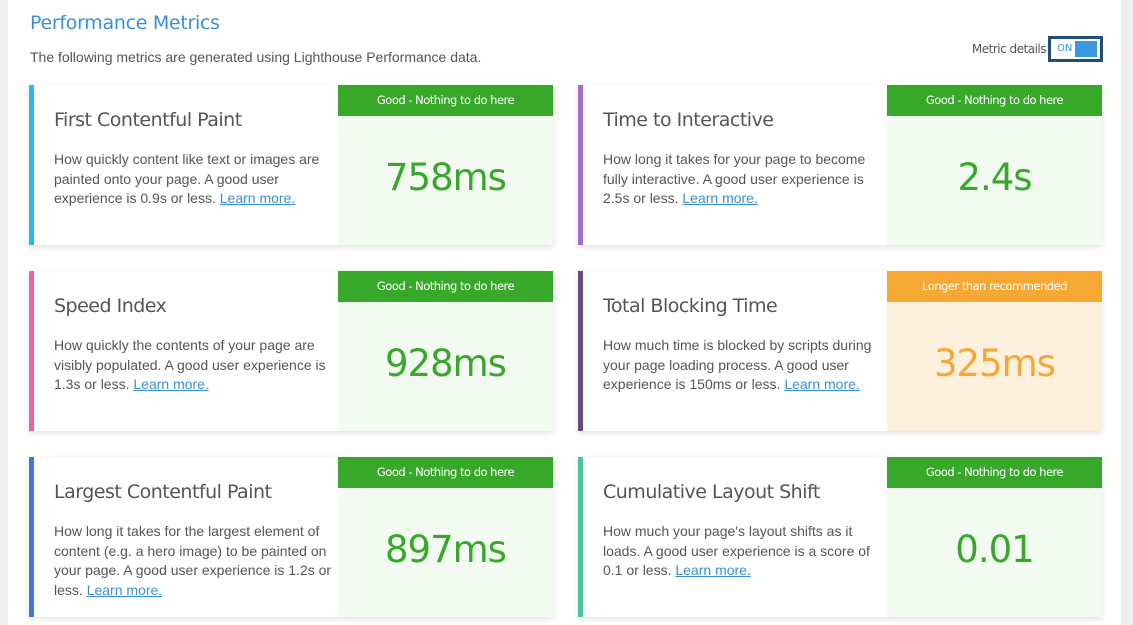 Image resolution: width=1133 pixels, height=625 pixels. What do you see at coordinates (163, 492) in the screenshot?
I see `metric-title: Largest Contentful Paint` at bounding box center [163, 492].